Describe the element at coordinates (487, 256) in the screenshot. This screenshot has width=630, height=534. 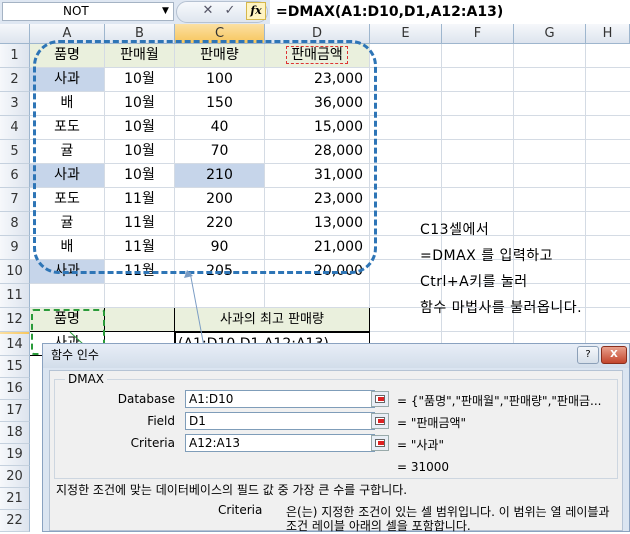
I see `note-line: =DMAX 를 입력하고` at that location.